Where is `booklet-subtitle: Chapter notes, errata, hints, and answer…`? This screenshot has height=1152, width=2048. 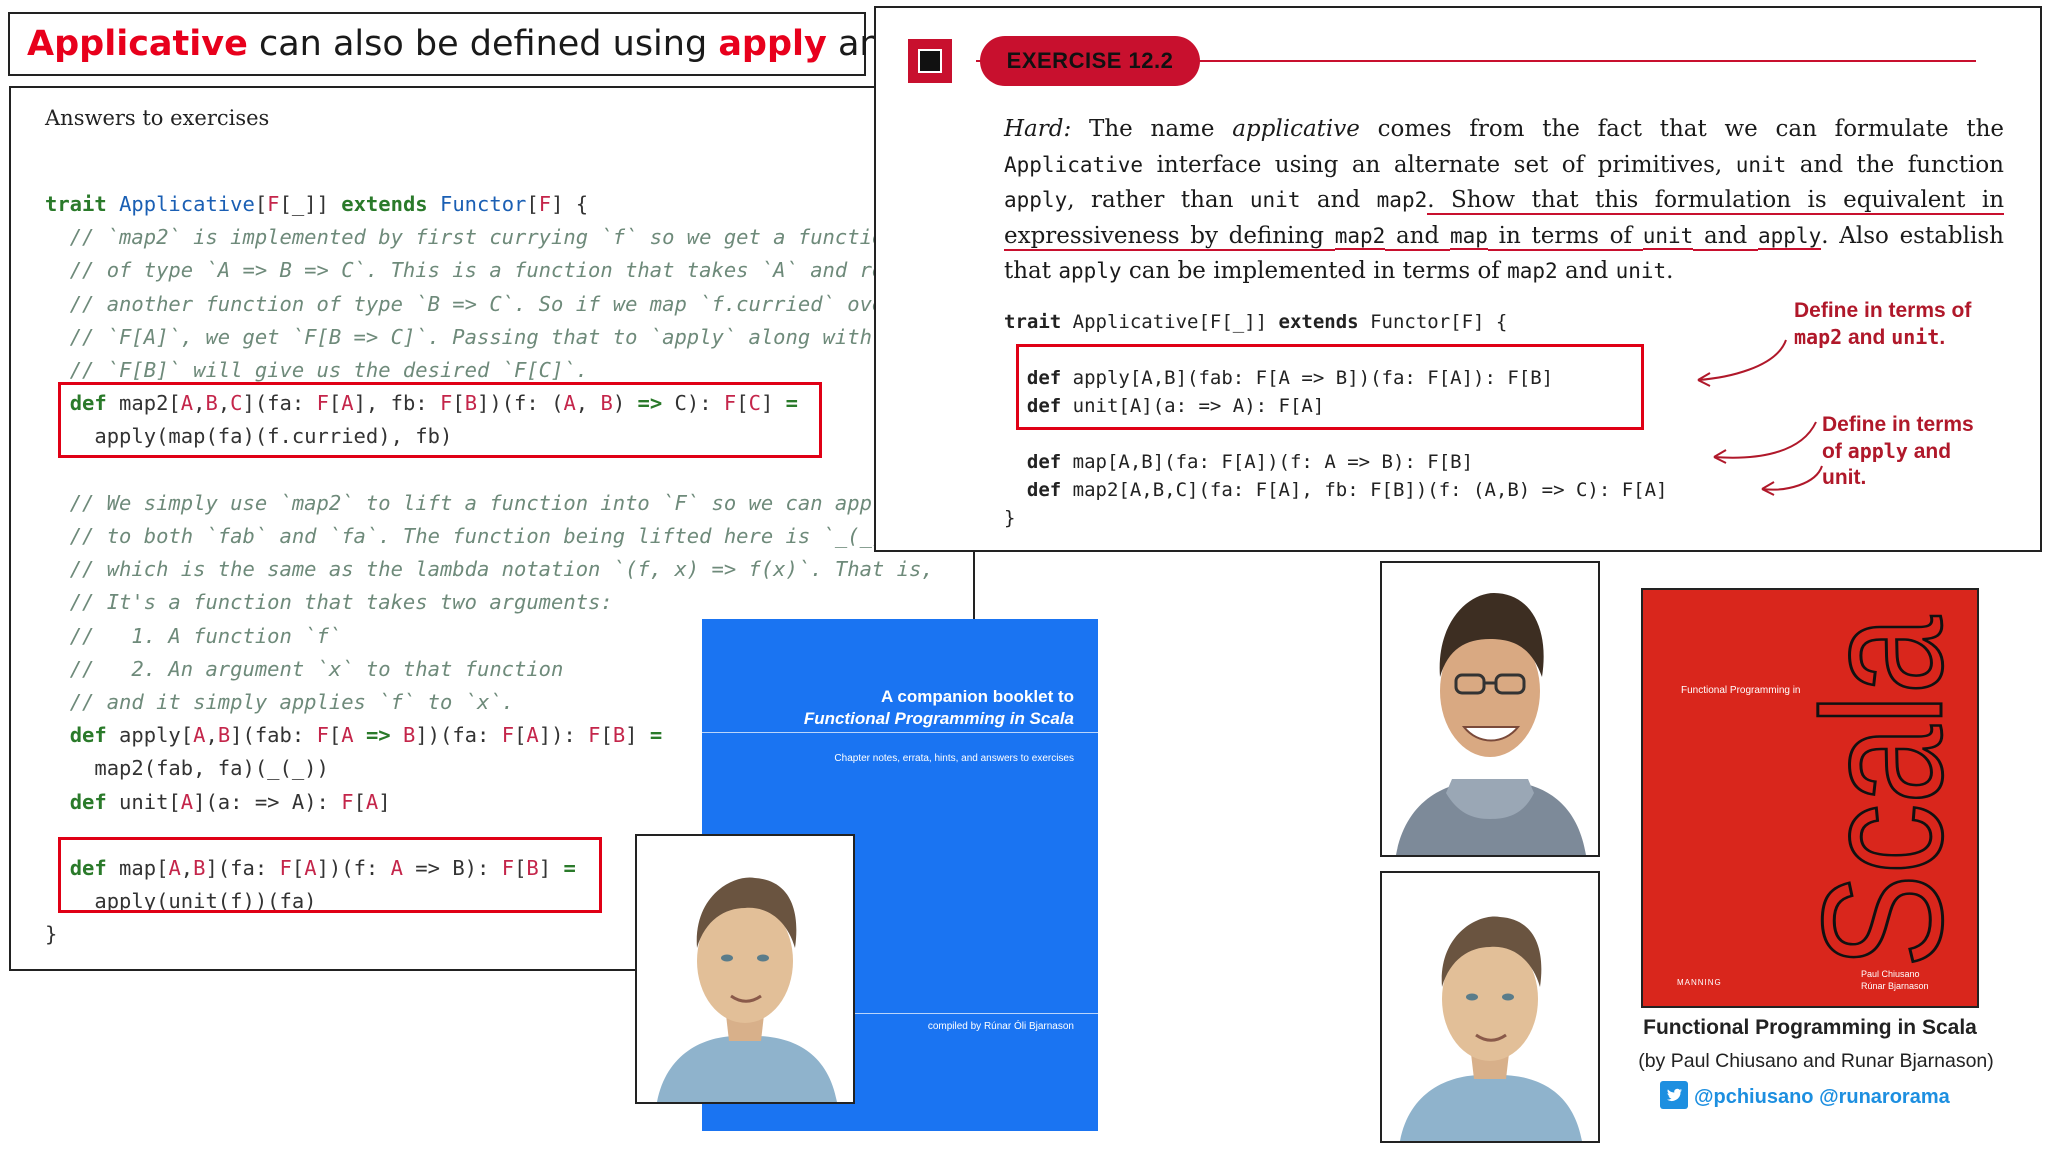 booklet-subtitle: Chapter notes, errata, hints, and answer… is located at coordinates (954, 758).